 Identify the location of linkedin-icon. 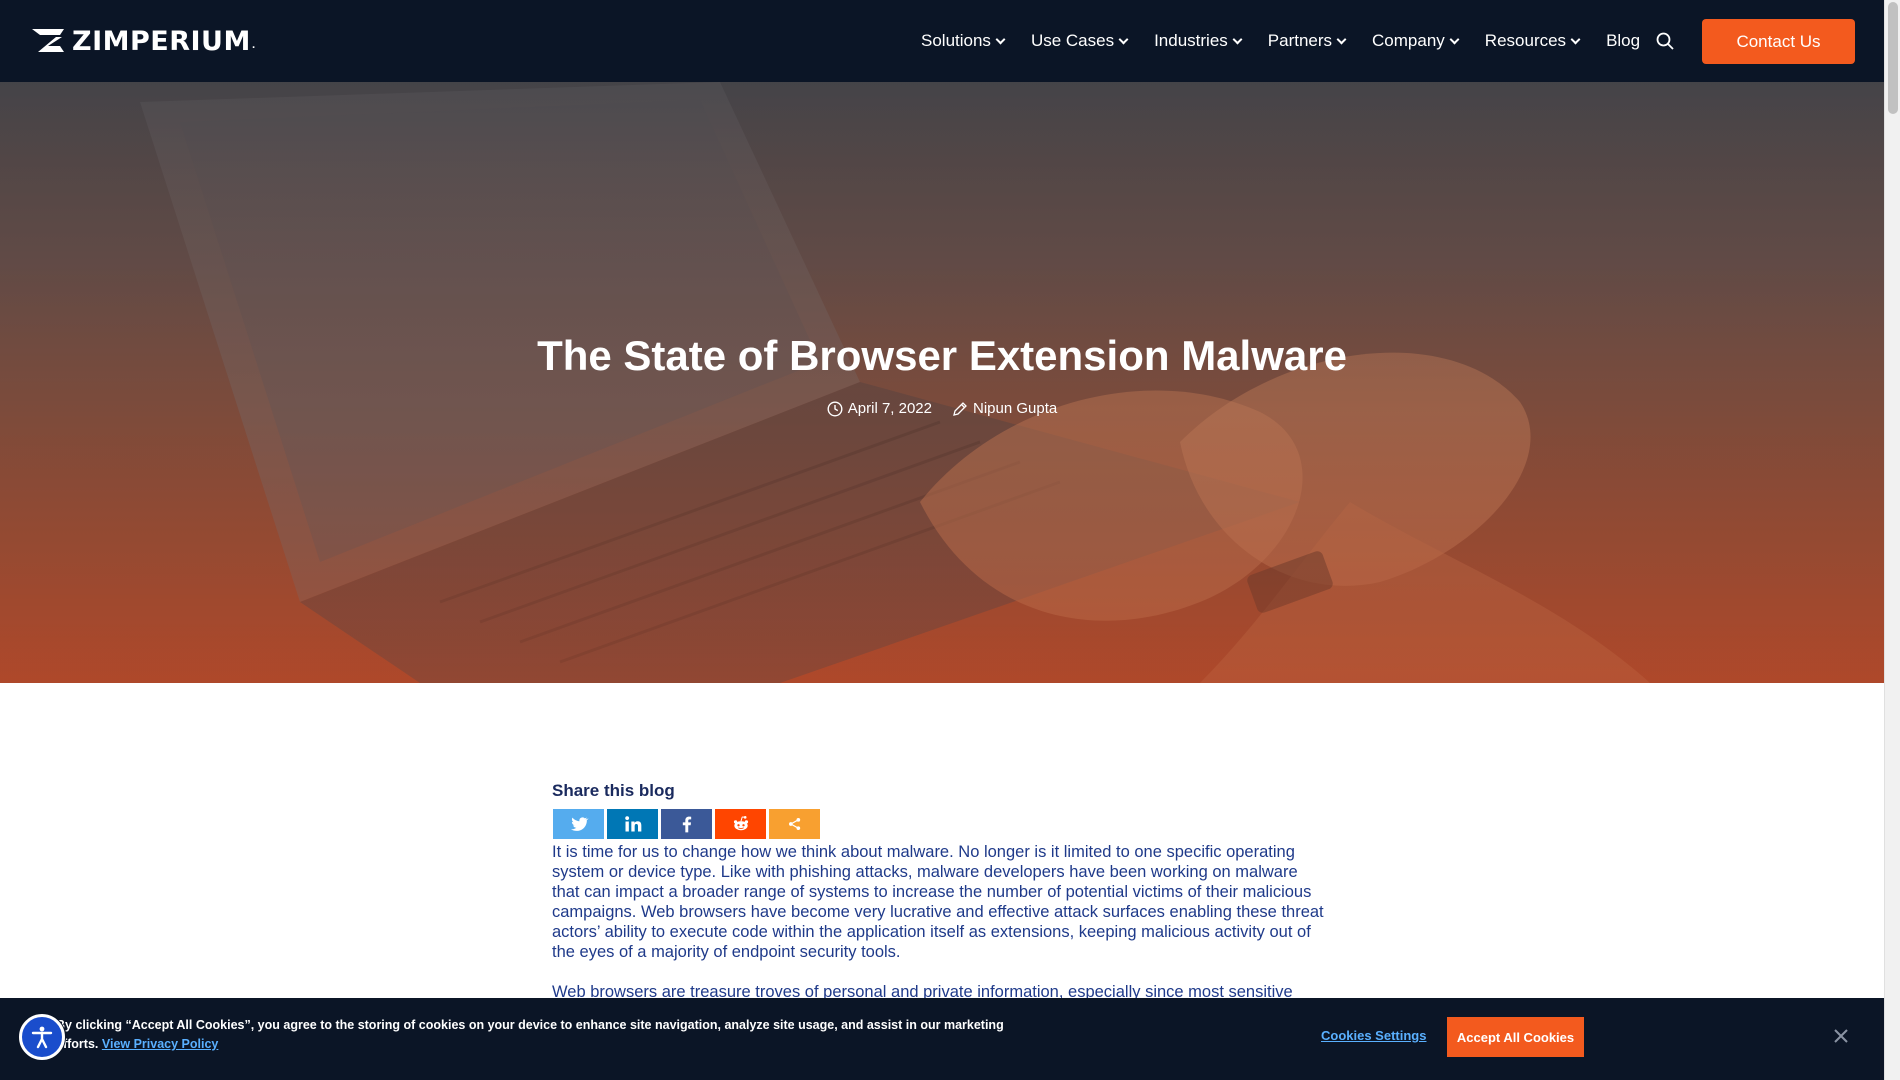
(632, 824).